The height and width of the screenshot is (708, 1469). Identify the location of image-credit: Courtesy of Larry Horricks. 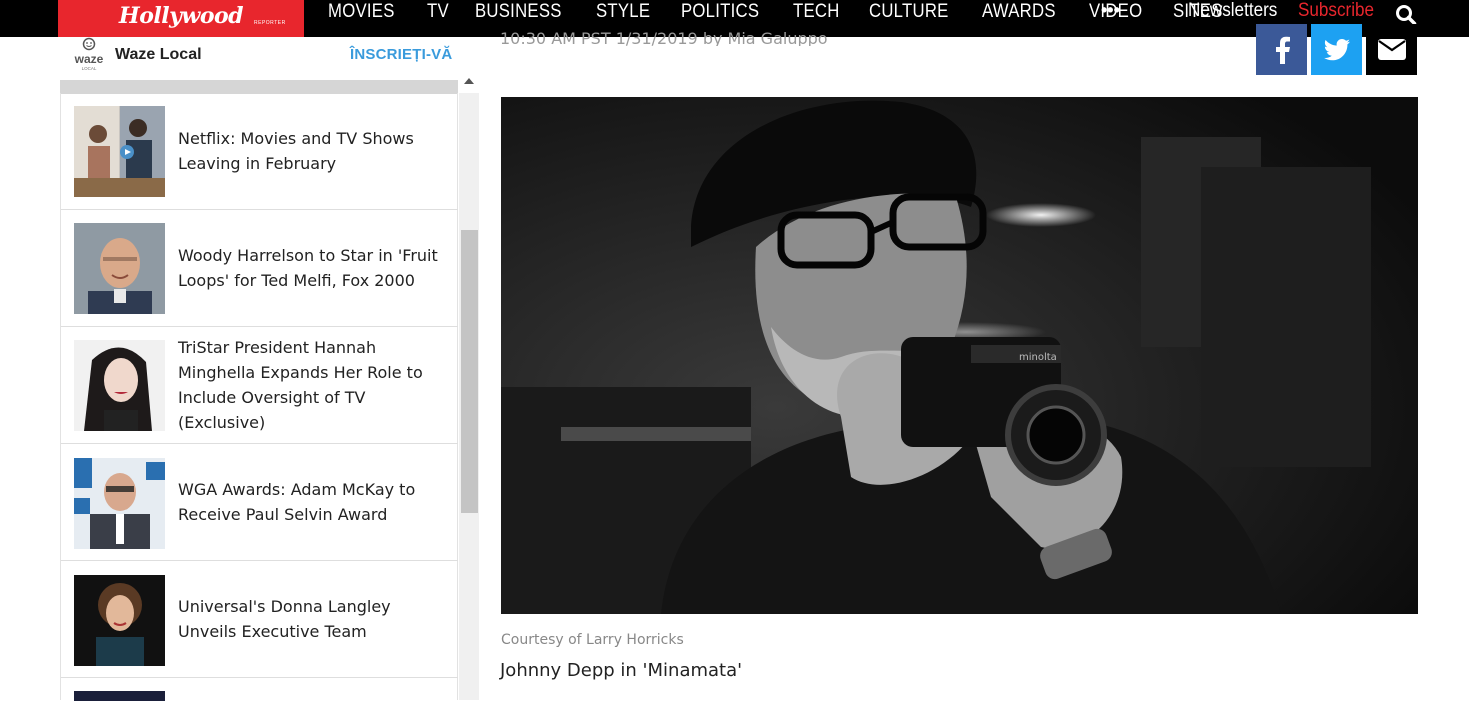
(592, 640).